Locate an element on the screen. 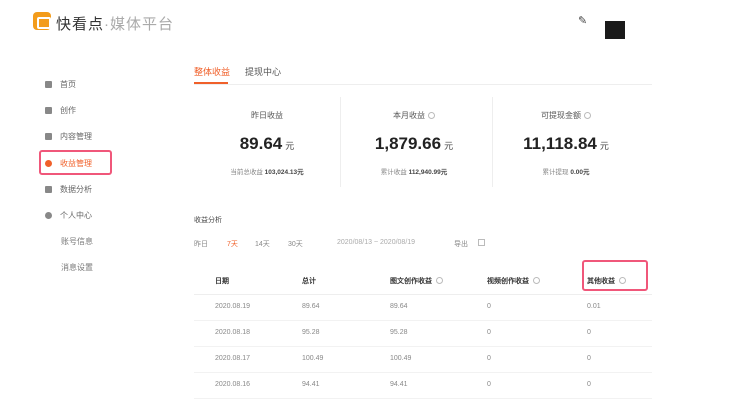 The height and width of the screenshot is (400, 736). sidebar-item-label: 创作 is located at coordinates (68, 110).